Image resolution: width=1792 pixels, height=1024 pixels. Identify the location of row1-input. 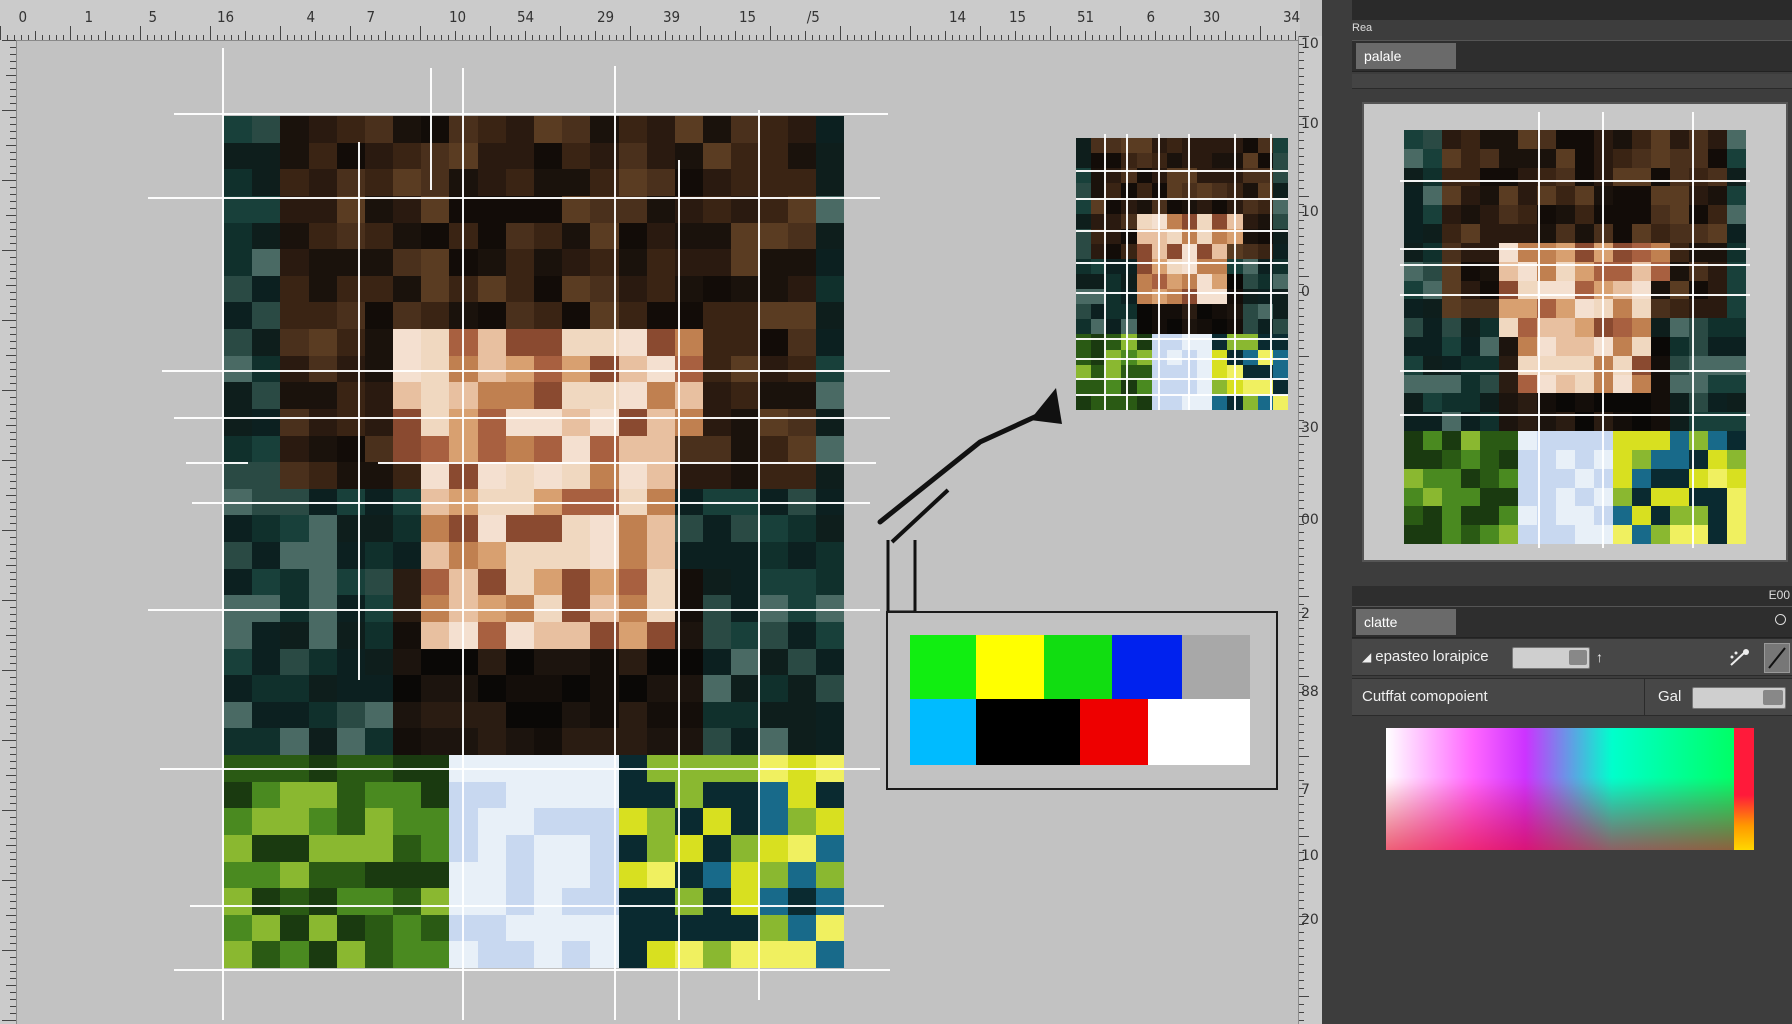
(1551, 658).